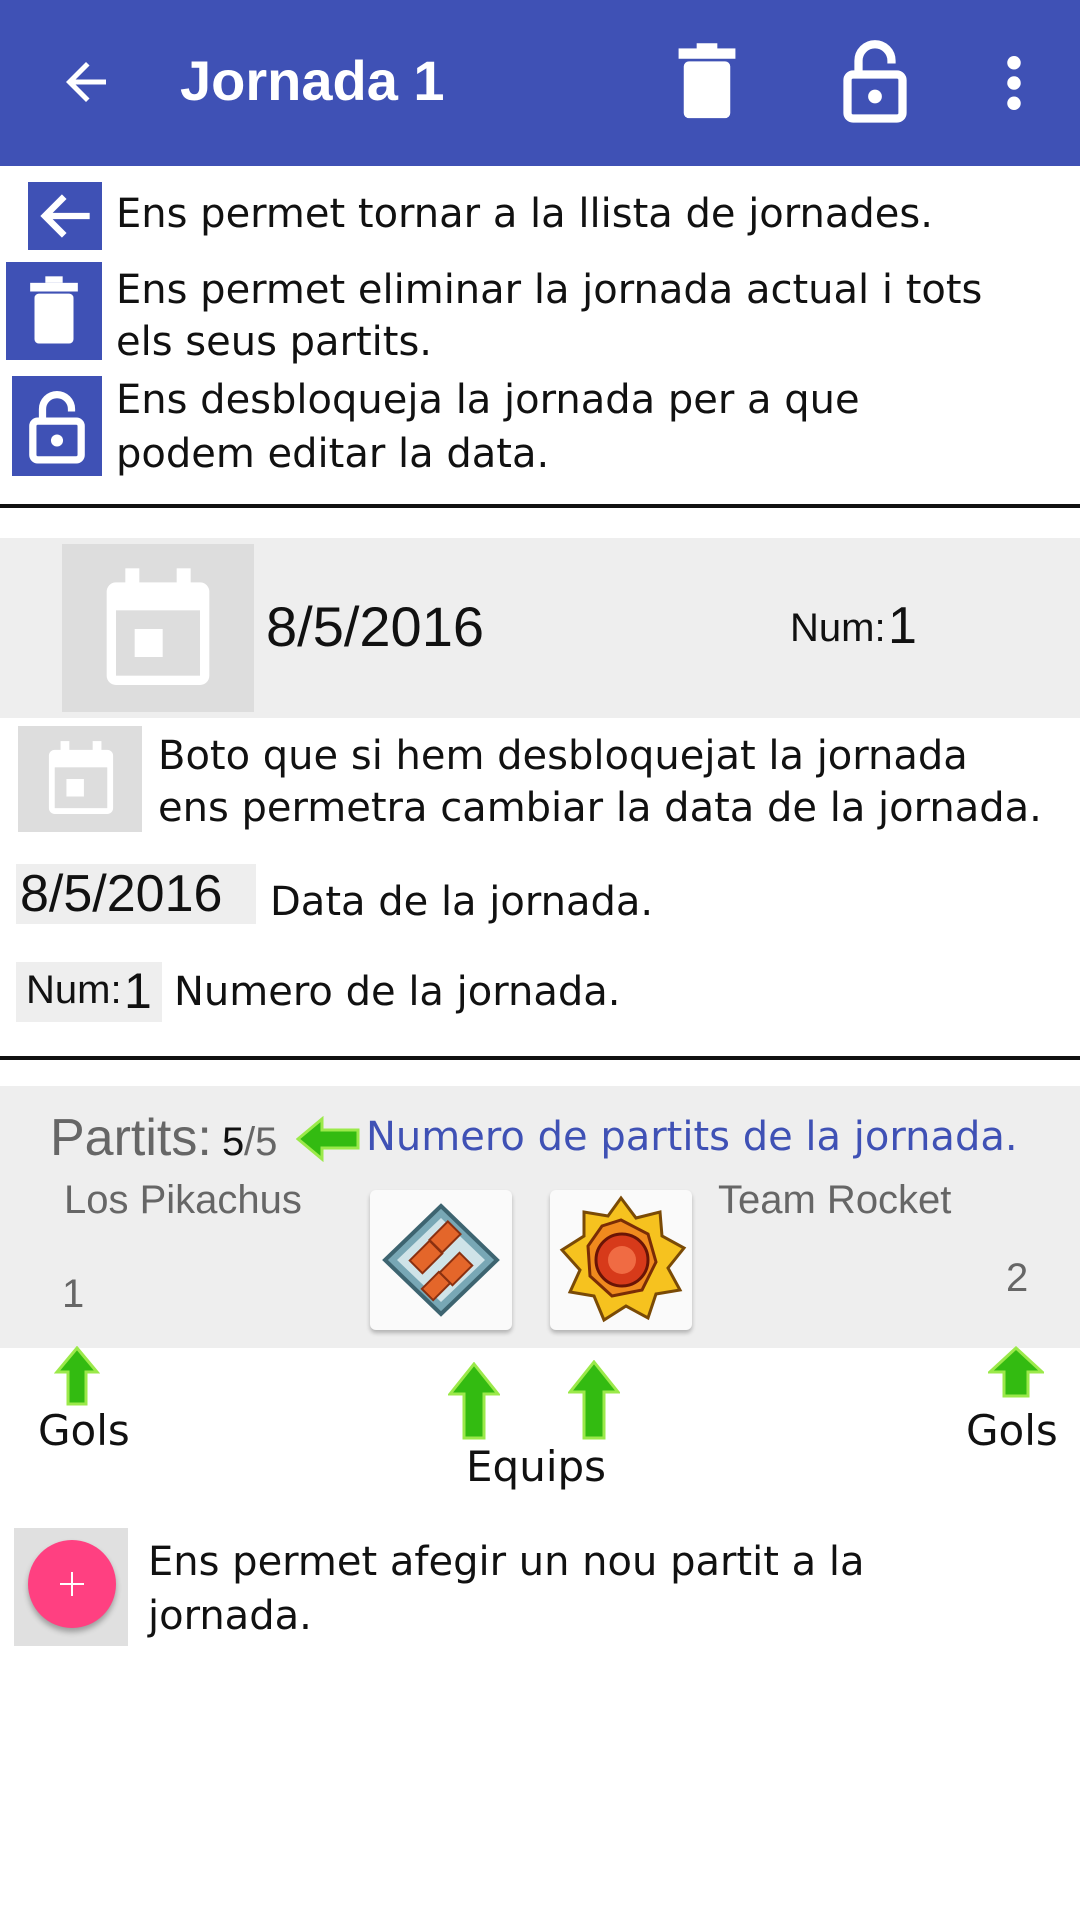 The height and width of the screenshot is (1920, 1080). I want to click on num-value: 1, so click(902, 626).